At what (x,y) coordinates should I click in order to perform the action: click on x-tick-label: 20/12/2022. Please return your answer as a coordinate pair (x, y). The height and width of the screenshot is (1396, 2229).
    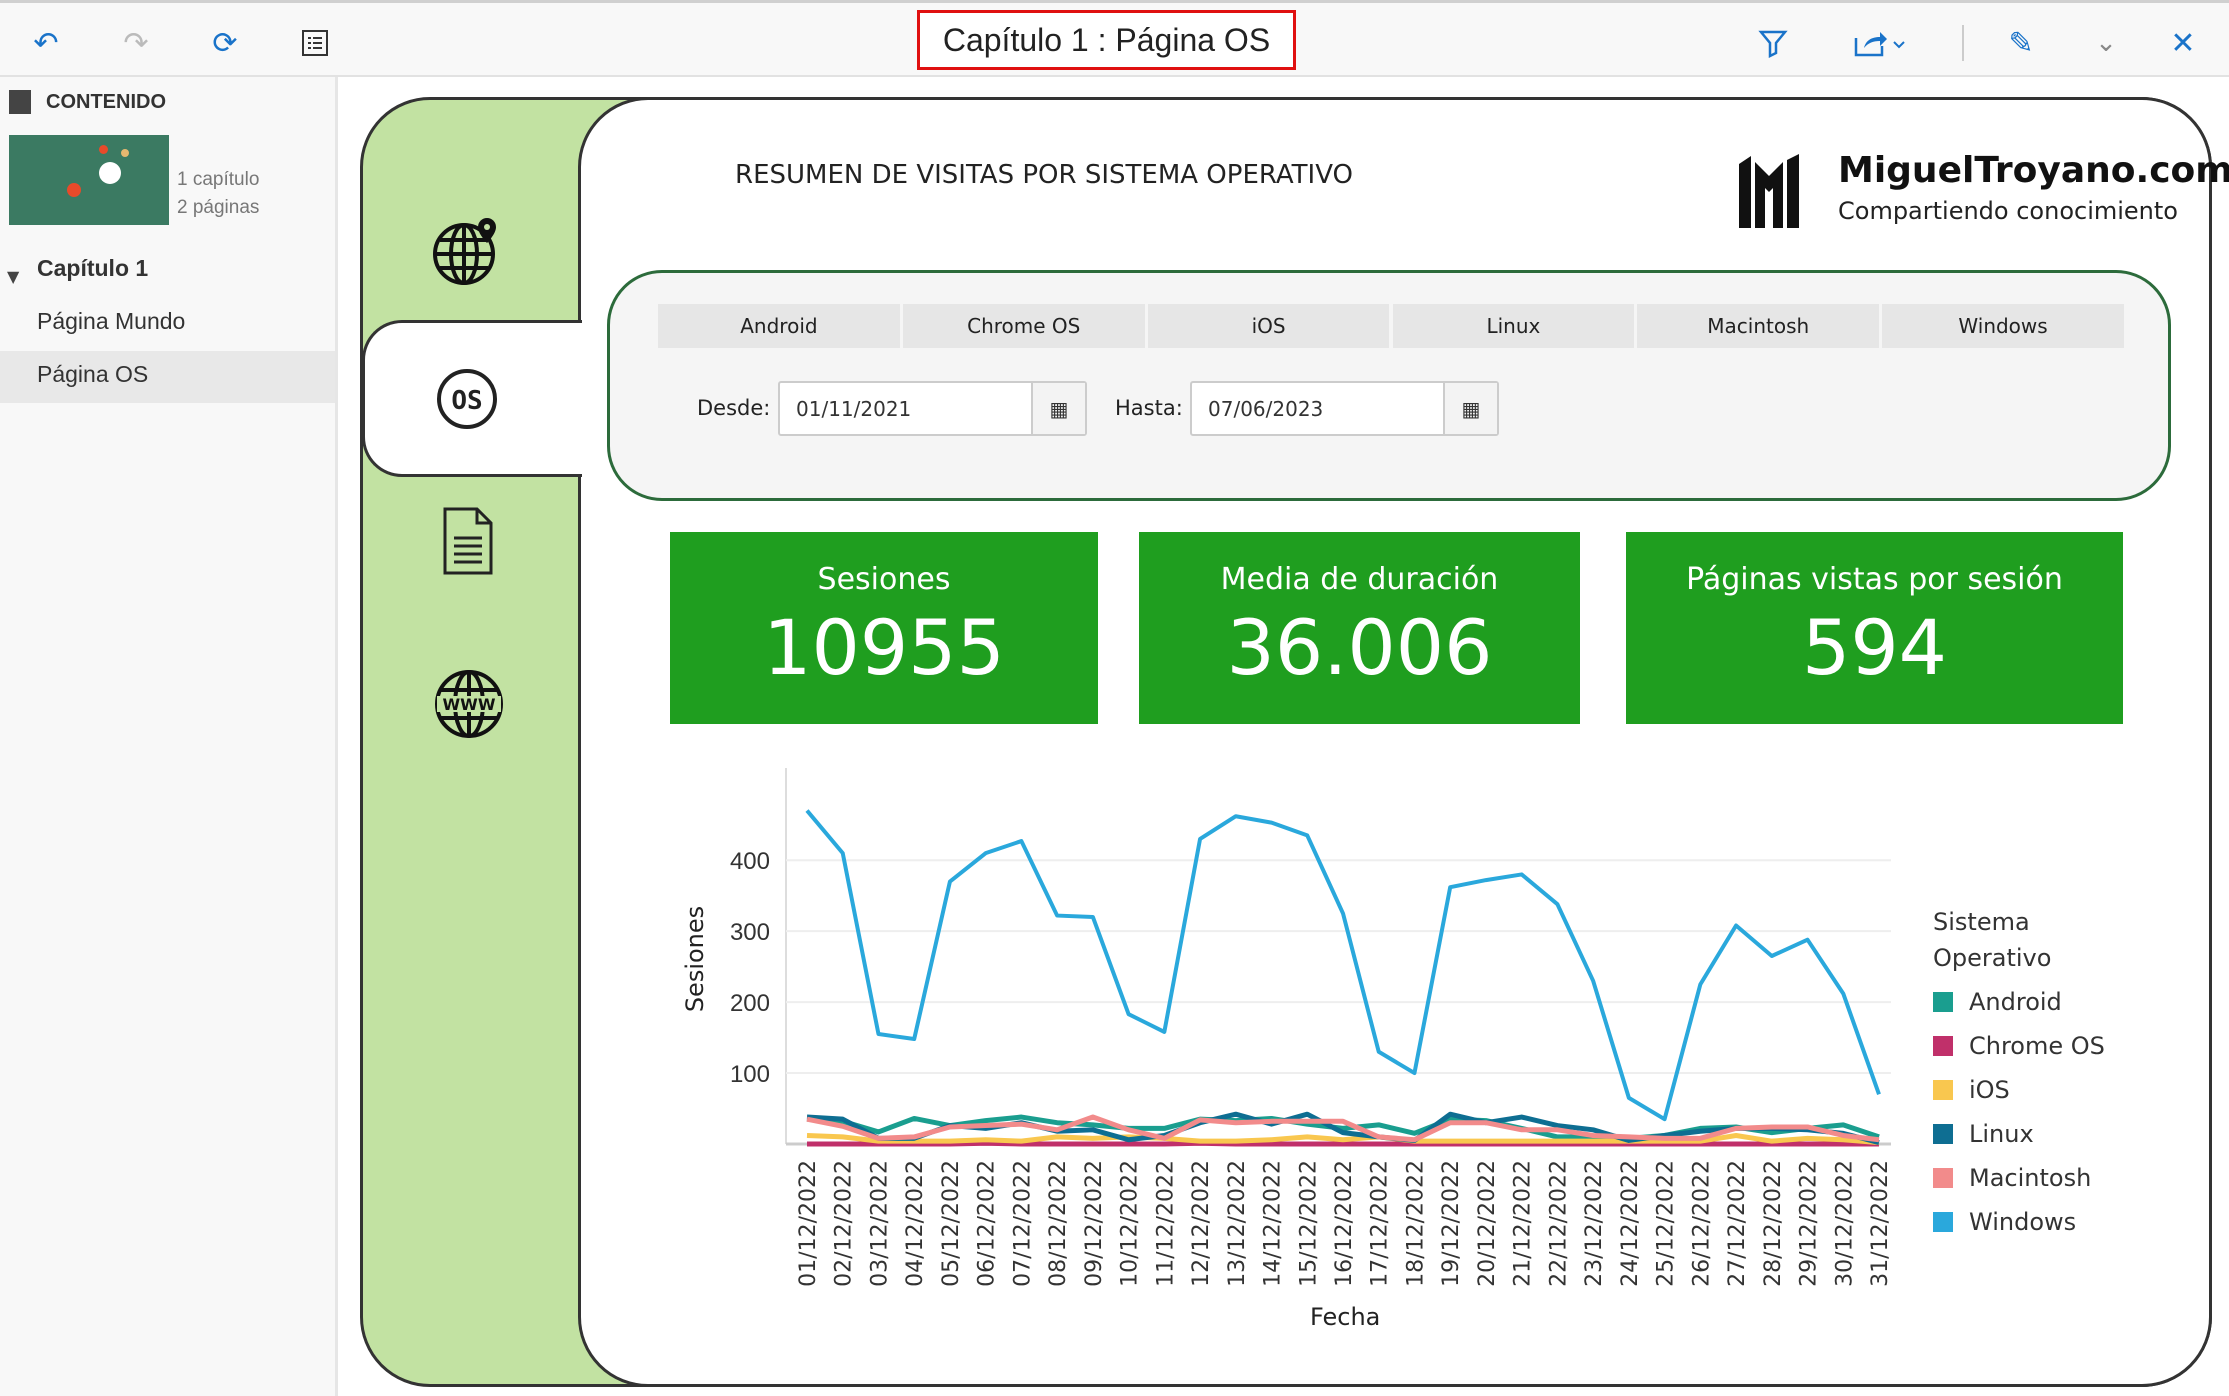
    Looking at the image, I should click on (1487, 1223).